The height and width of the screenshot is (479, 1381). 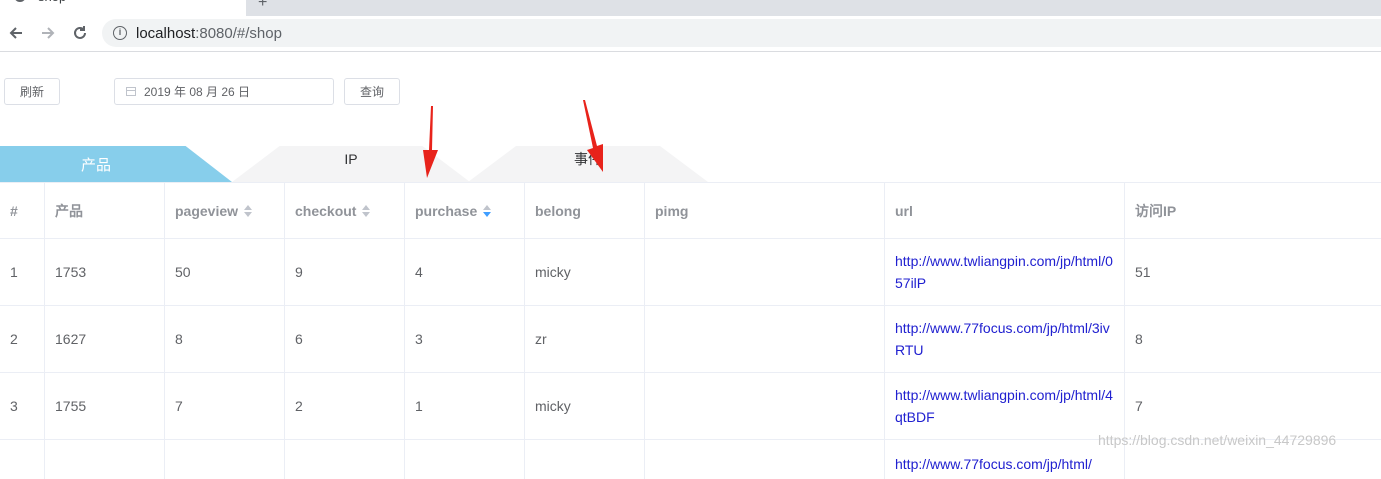 What do you see at coordinates (105, 405) in the screenshot?
I see `cell-product: 1755` at bounding box center [105, 405].